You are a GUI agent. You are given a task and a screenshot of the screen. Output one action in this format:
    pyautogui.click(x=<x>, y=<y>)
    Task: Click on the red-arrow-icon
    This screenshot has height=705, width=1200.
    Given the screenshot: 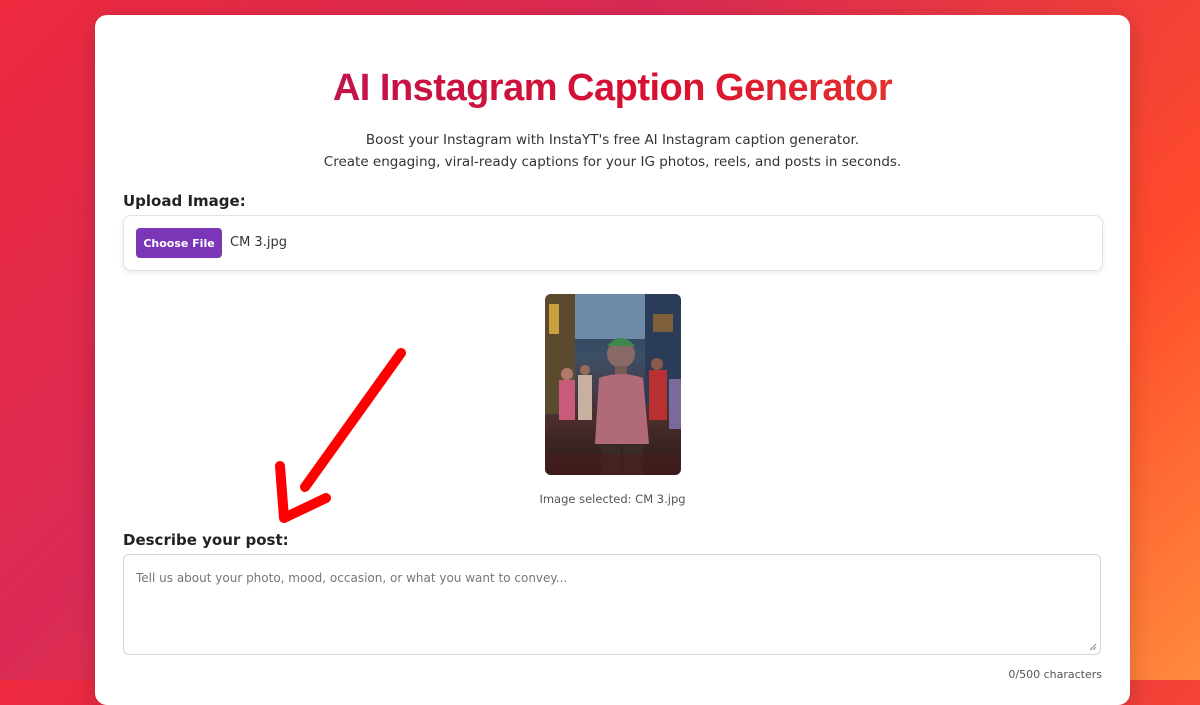 What is the action you would take?
    pyautogui.click(x=340, y=435)
    